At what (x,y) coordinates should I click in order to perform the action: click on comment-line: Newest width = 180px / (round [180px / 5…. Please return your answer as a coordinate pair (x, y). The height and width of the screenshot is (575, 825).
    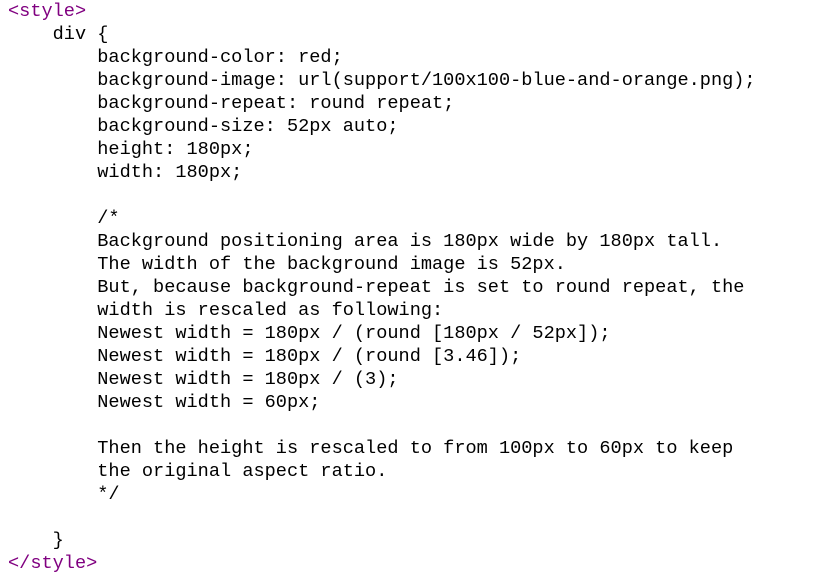
    Looking at the image, I should click on (309, 333).